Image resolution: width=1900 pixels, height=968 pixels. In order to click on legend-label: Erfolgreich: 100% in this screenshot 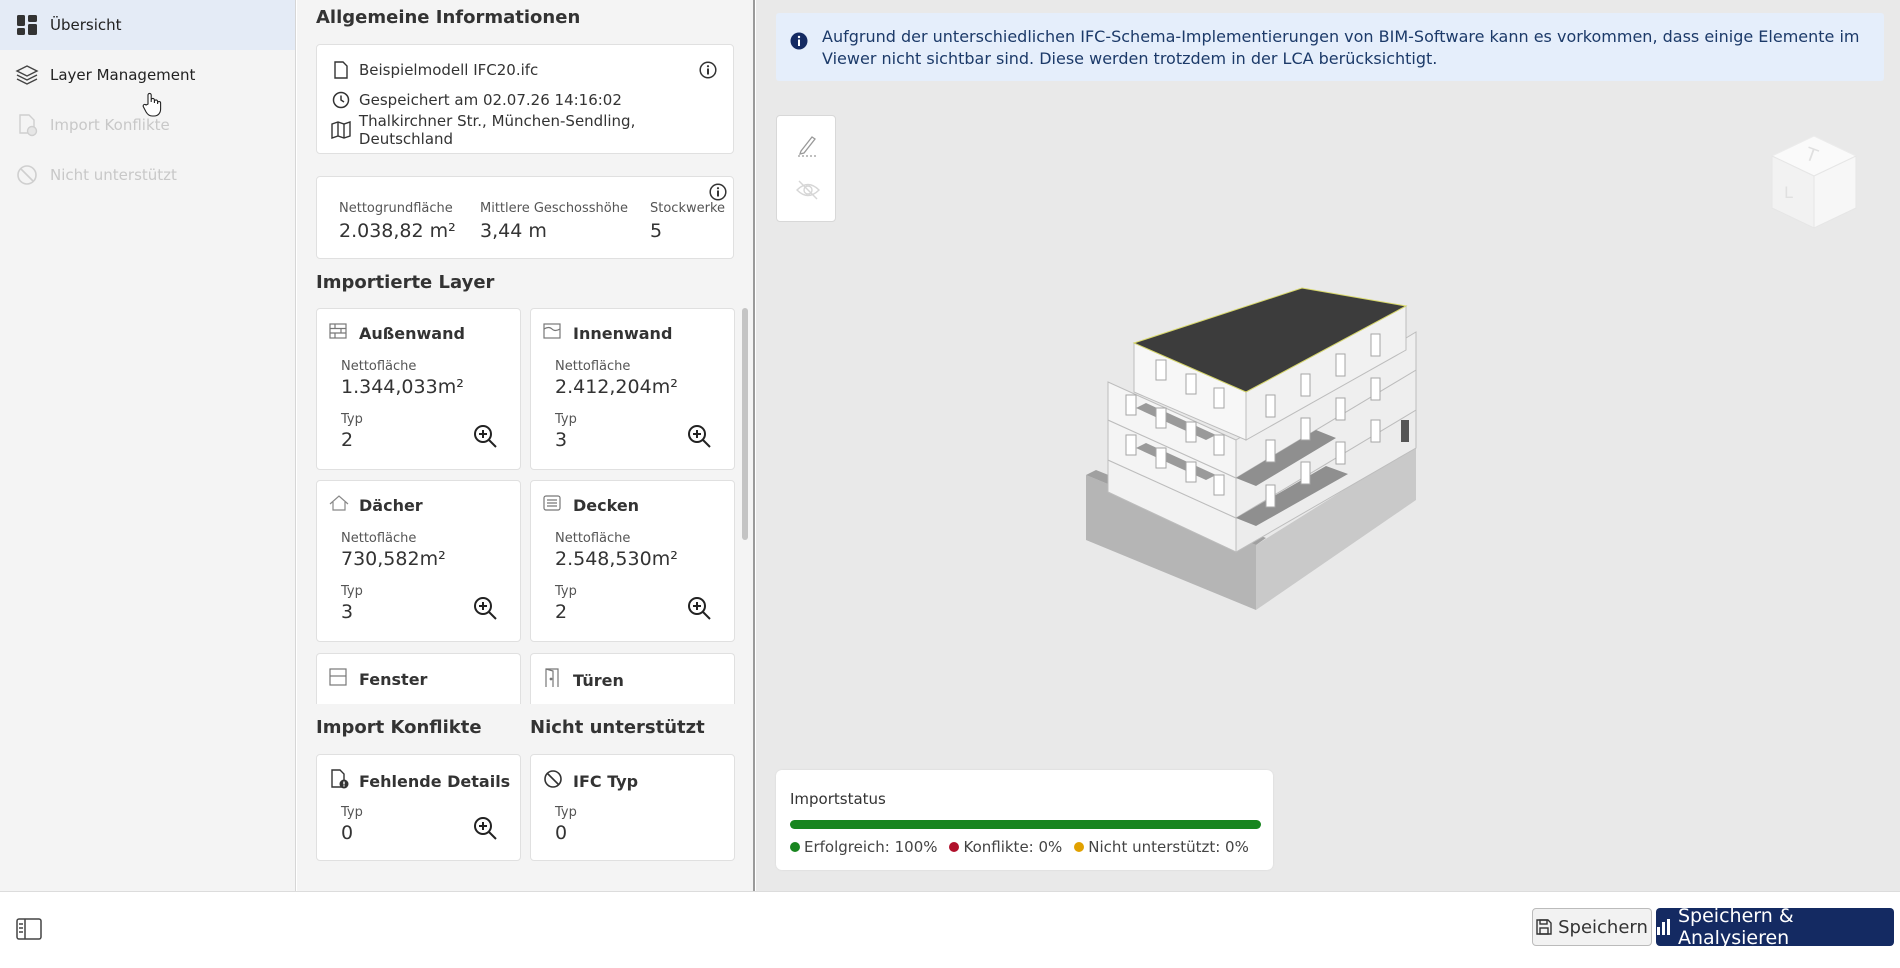, I will do `click(871, 847)`.